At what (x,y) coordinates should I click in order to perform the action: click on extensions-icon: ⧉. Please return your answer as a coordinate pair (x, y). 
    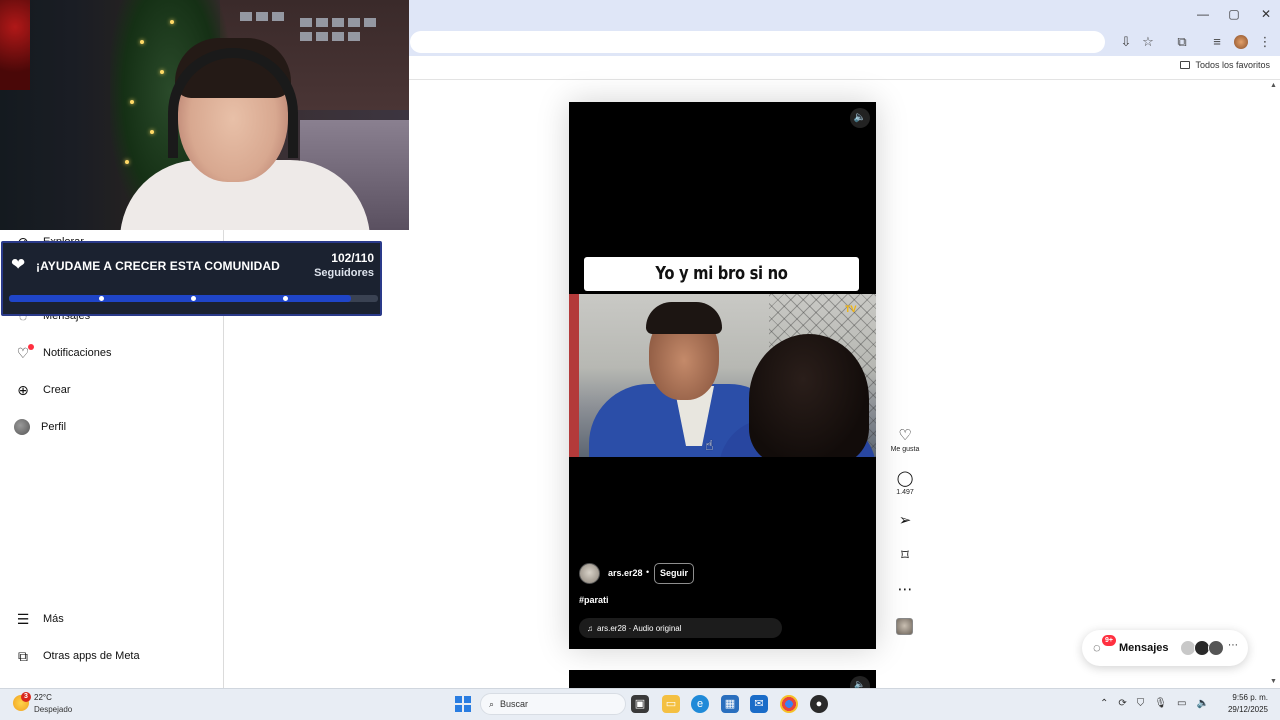
    Looking at the image, I should click on (1182, 42).